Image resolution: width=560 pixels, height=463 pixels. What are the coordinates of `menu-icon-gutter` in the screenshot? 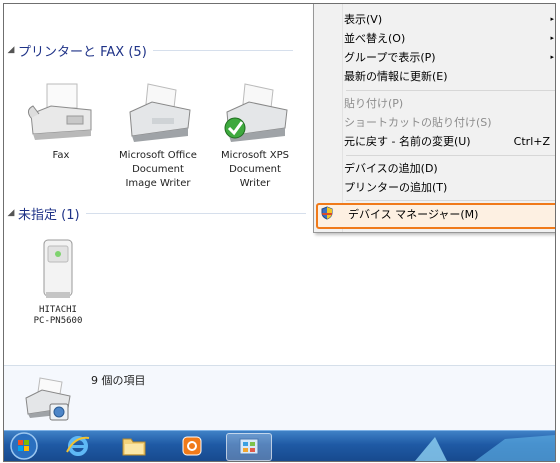 It's located at (328, 118).